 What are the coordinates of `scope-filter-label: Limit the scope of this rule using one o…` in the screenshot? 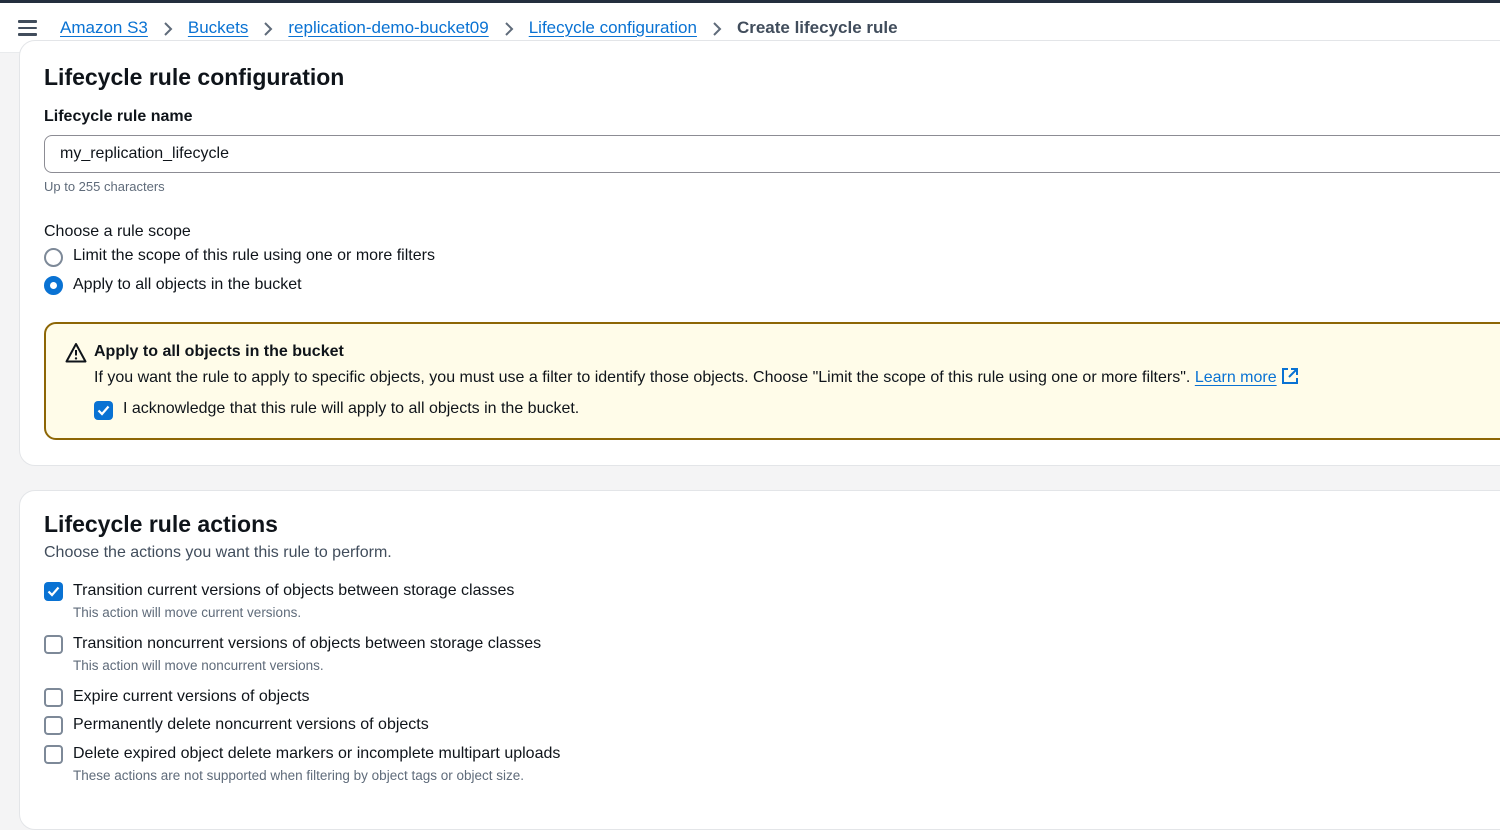 It's located at (254, 256).